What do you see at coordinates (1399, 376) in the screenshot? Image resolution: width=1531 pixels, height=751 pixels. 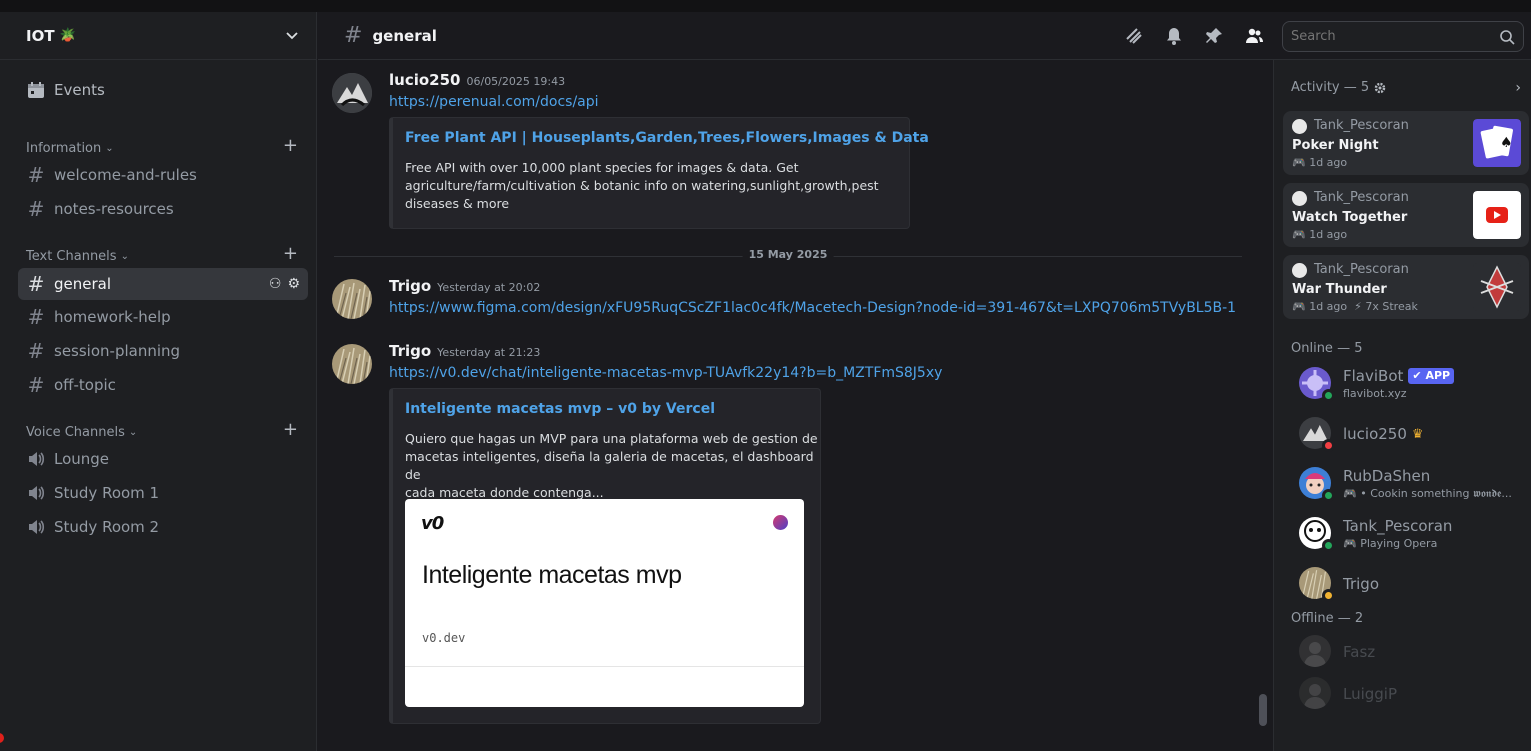 I see `member-name: FlaviBot ✔ APP` at bounding box center [1399, 376].